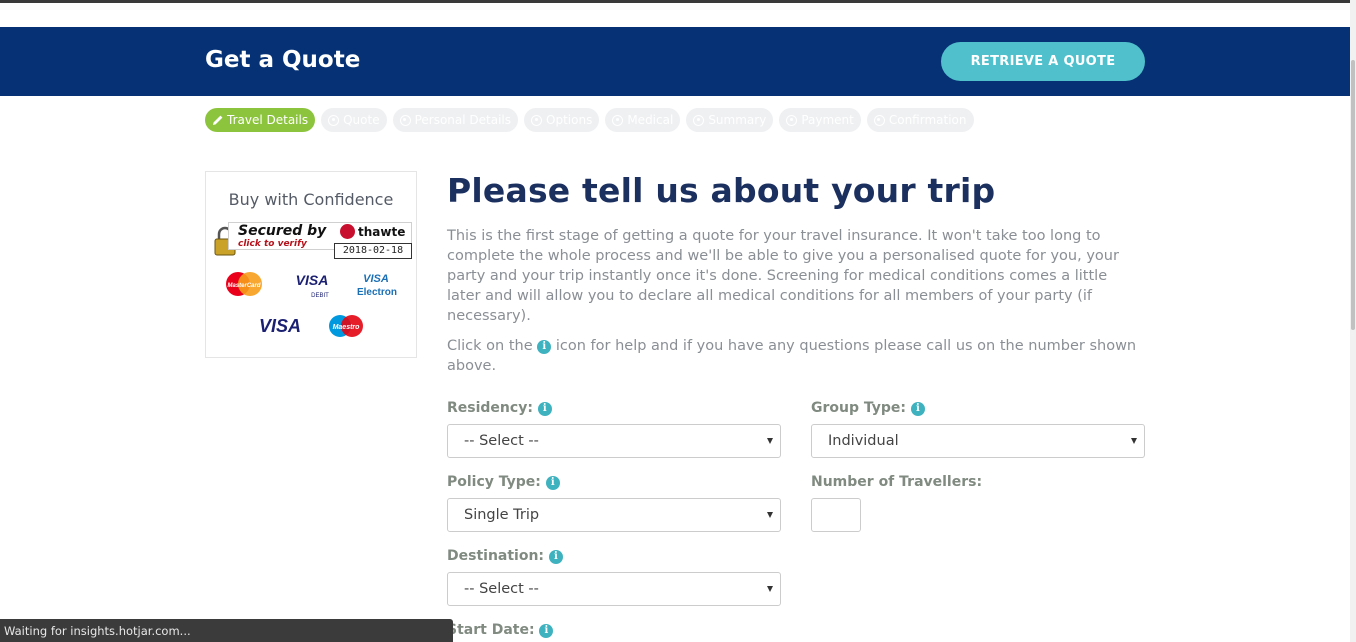  What do you see at coordinates (927, 120) in the screenshot?
I see `step-label: Confirmation` at bounding box center [927, 120].